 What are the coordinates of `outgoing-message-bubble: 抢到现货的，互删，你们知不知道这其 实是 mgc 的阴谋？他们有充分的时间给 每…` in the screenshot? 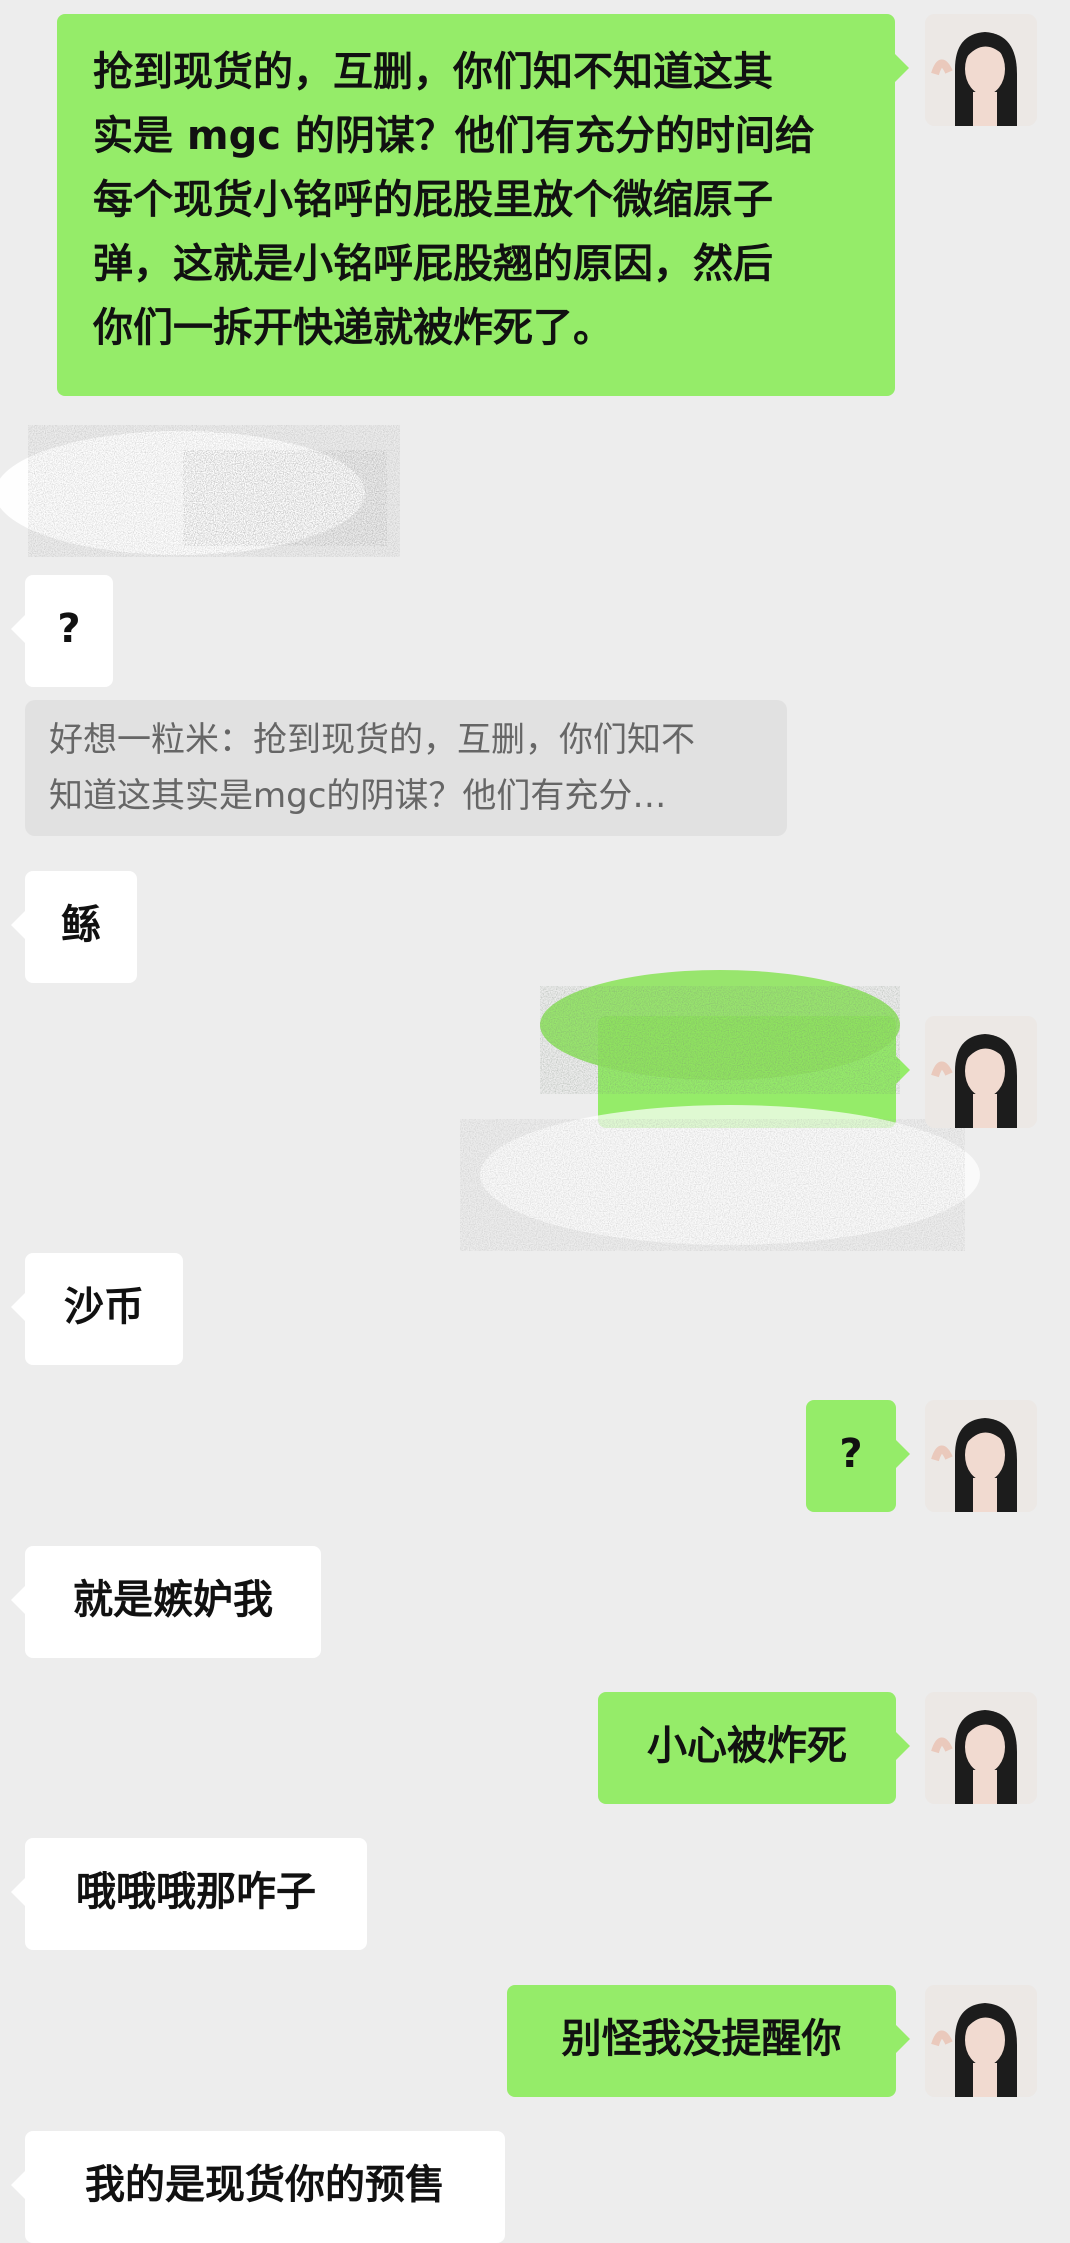 It's located at (483, 205).